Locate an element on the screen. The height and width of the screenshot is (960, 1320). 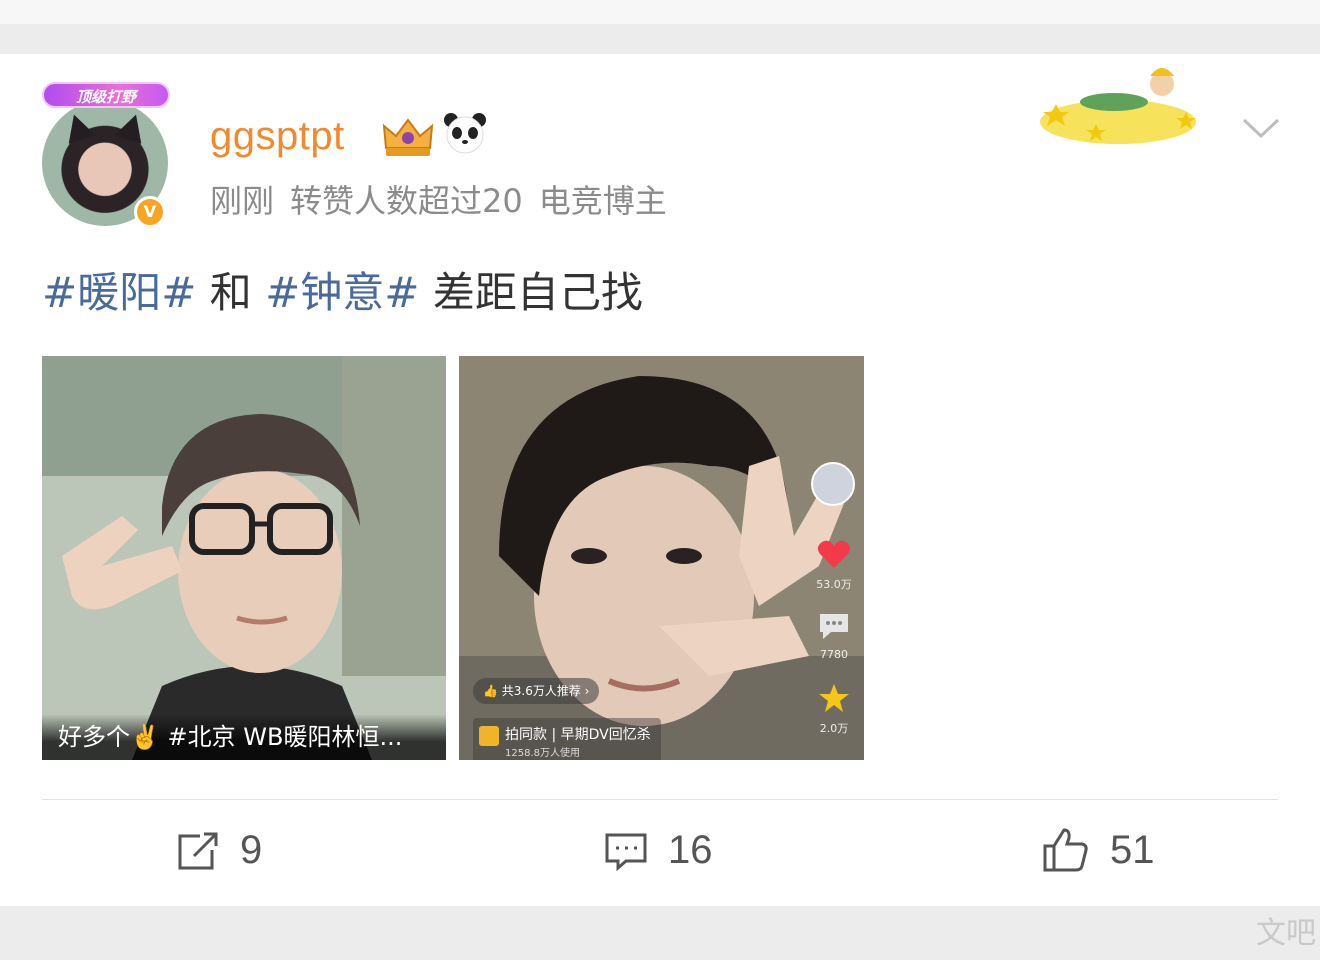
topic-link-nuanyang: #暖阳# is located at coordinates (119, 292).